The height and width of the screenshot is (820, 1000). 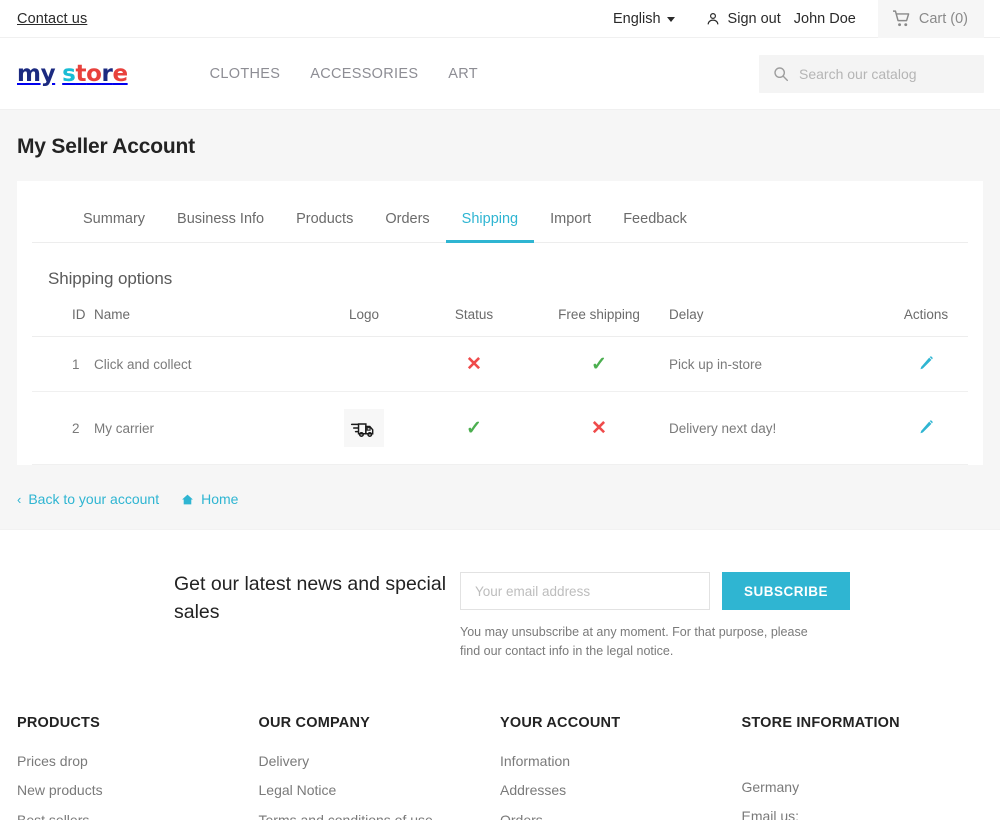 I want to click on cell-id: 2, so click(x=63, y=428).